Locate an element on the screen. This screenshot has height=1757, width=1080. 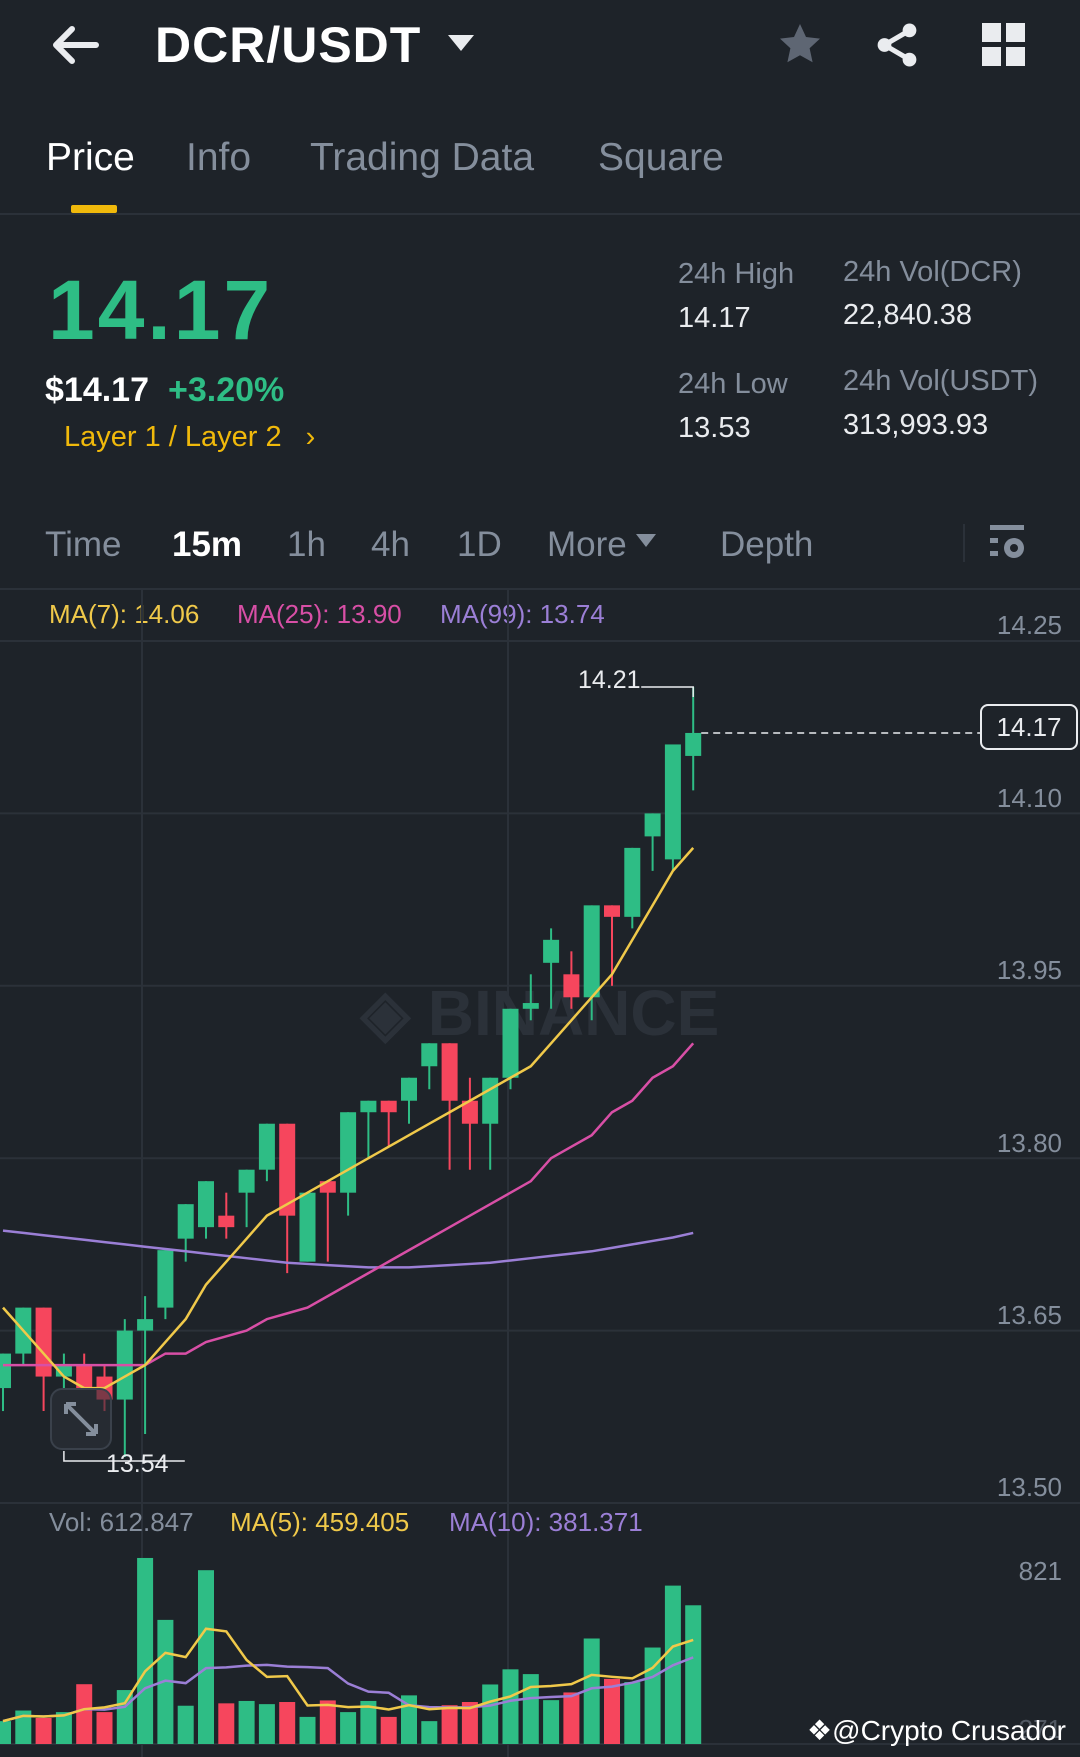
share-icon is located at coordinates (897, 45).